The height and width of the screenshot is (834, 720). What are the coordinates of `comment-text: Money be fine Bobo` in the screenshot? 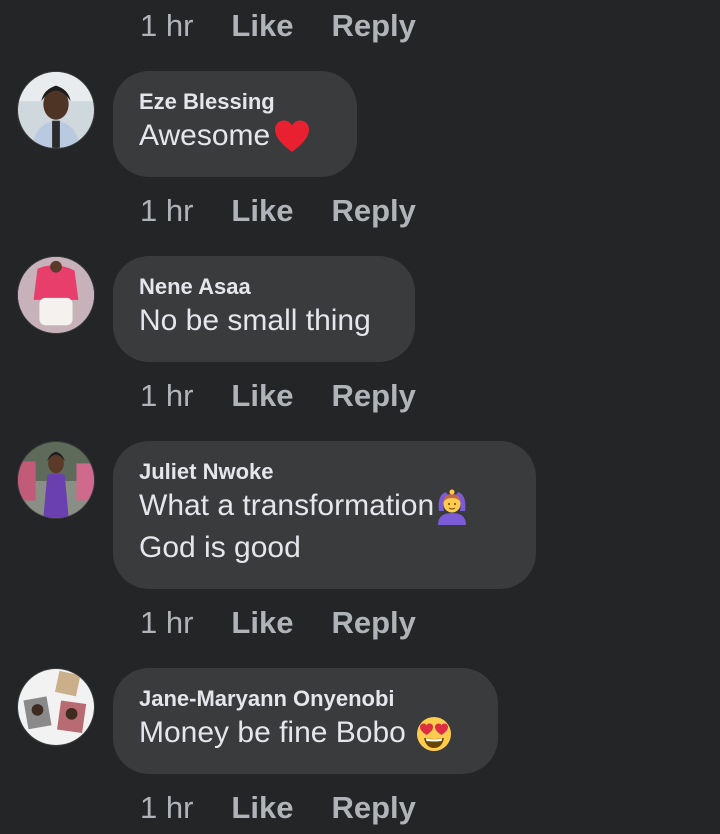 It's located at (305, 733).